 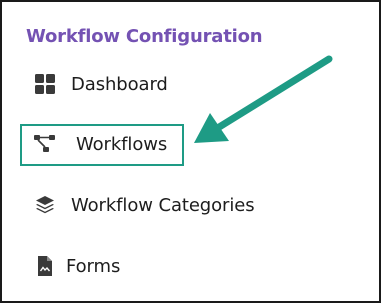 What do you see at coordinates (93, 266) in the screenshot?
I see `sidebar-item-label: Forms` at bounding box center [93, 266].